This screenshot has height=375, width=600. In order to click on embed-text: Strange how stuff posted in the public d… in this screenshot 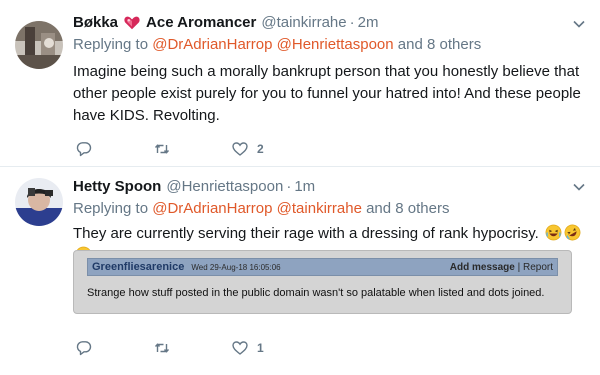, I will do `click(316, 293)`.